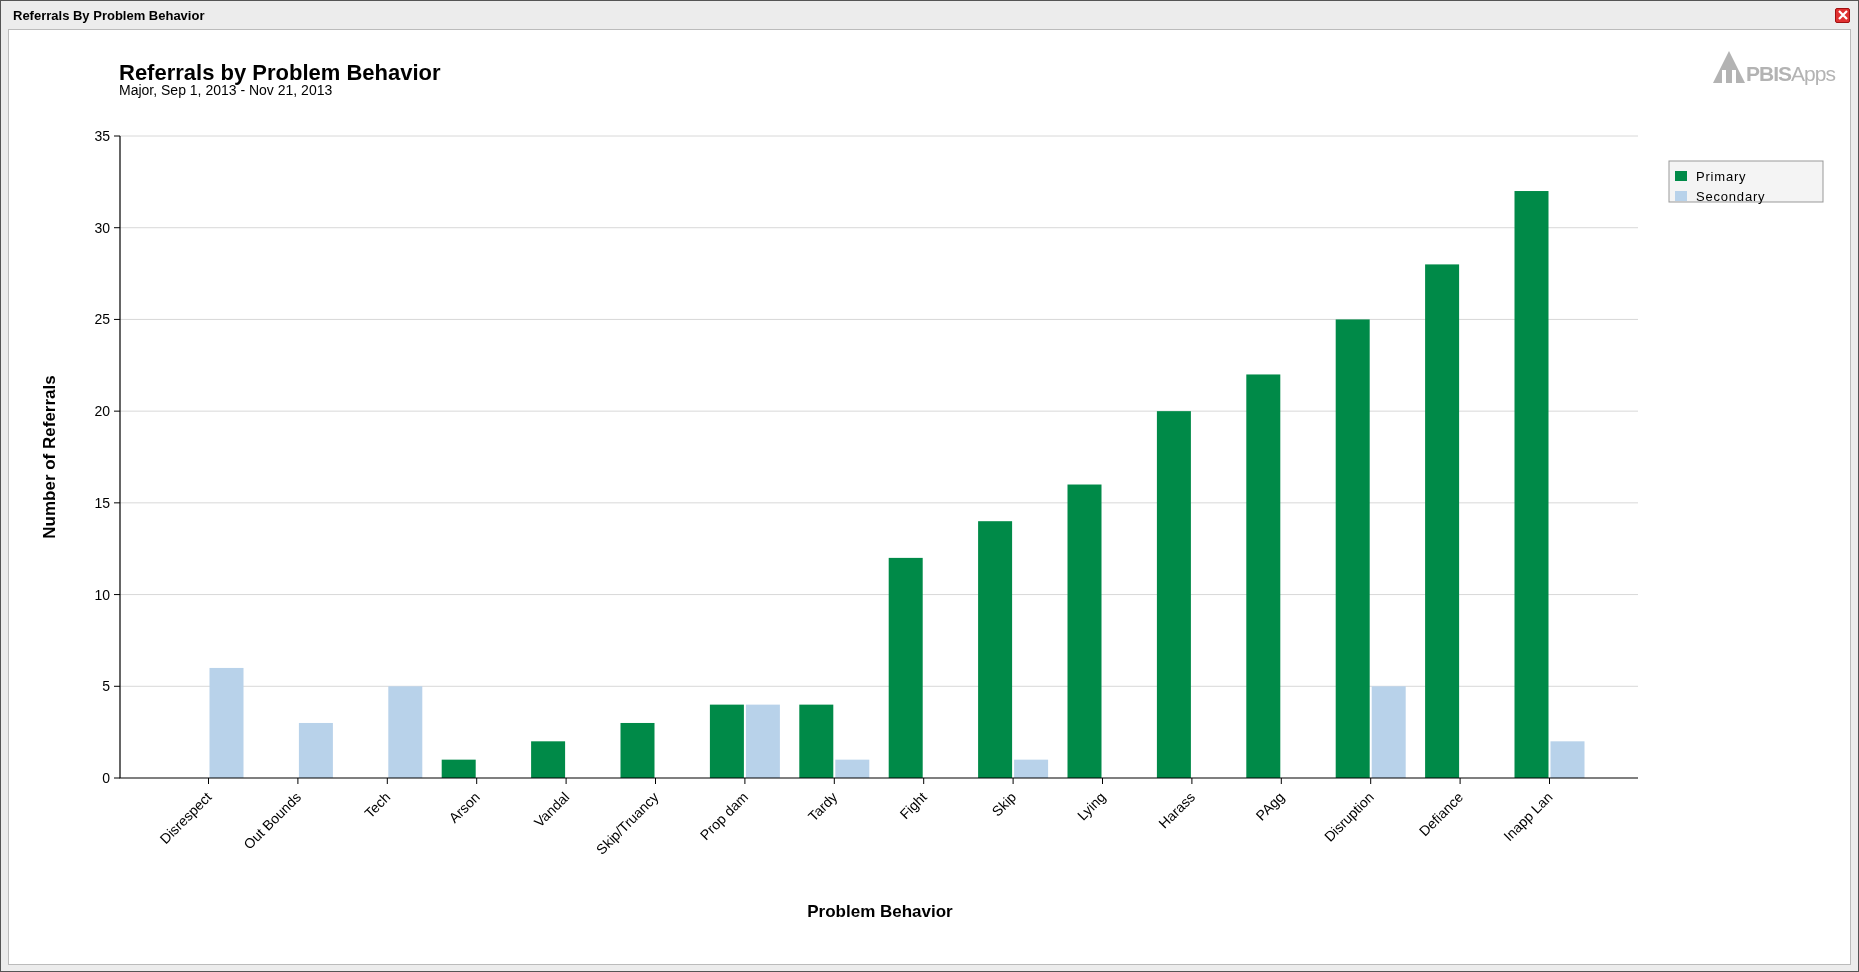  I want to click on legend-label: Primary, so click(1721, 176).